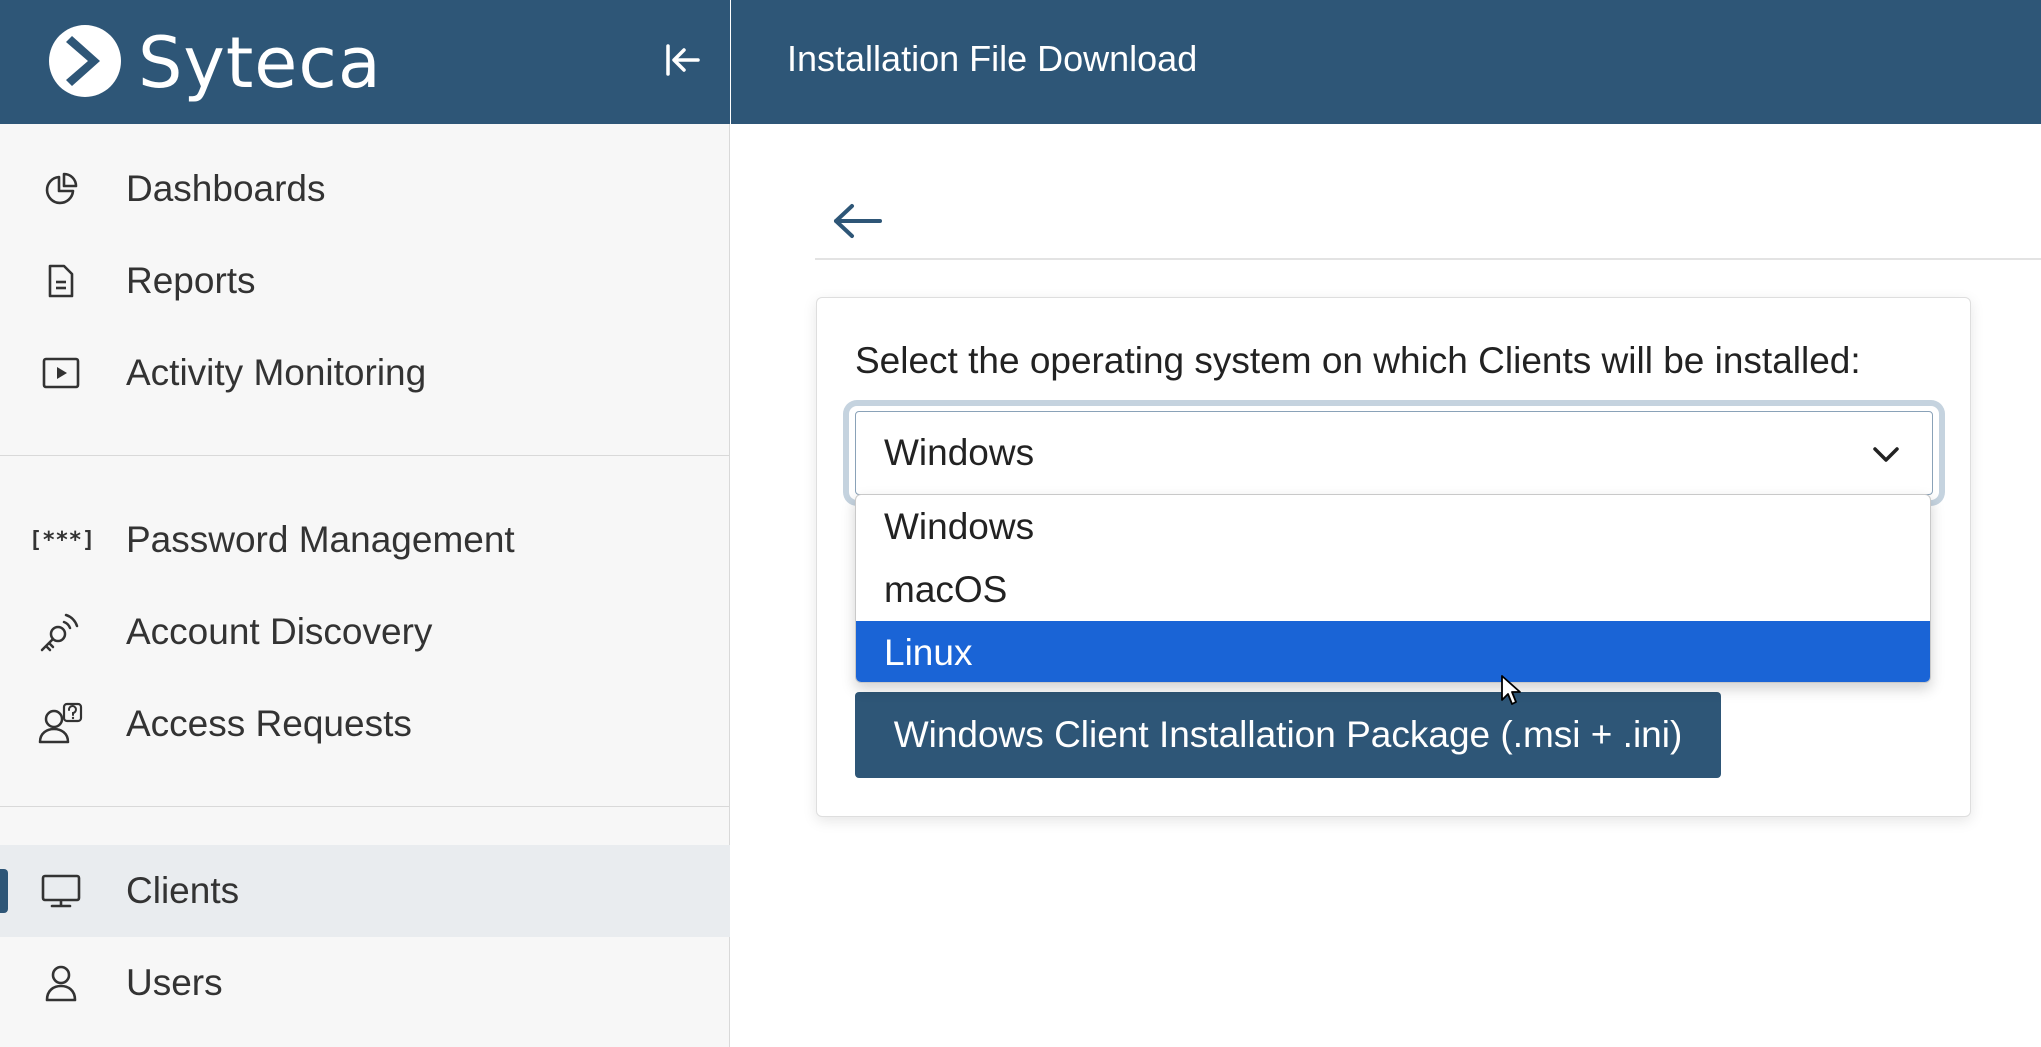 This screenshot has height=1047, width=2041. Describe the element at coordinates (260, 63) in the screenshot. I see `app-name: Syteca` at that location.